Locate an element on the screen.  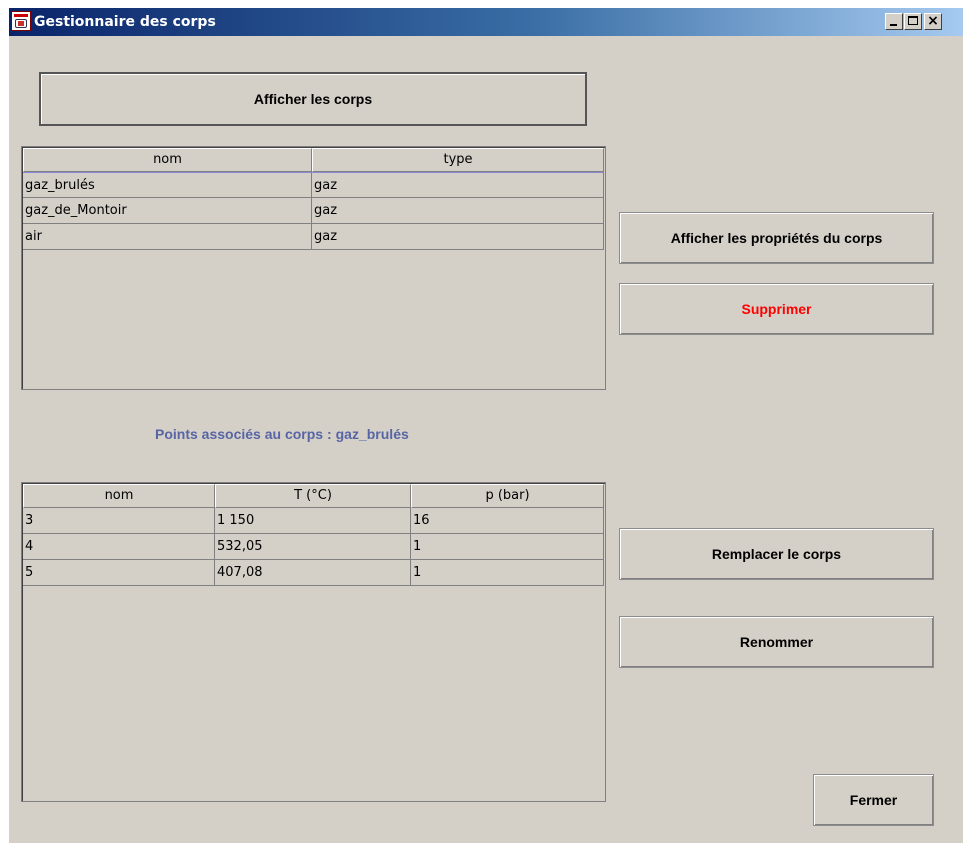
close-icon: × is located at coordinates (933, 21).